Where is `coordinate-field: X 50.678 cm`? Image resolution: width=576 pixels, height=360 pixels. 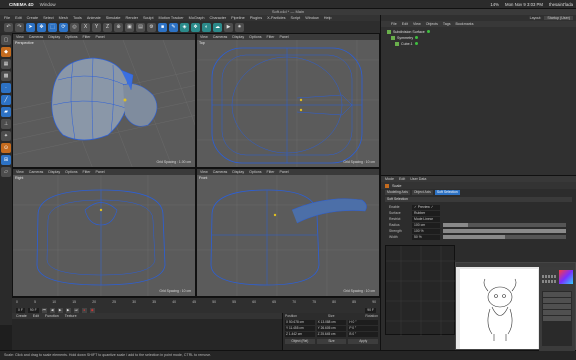 coordinate-field: X 50.678 cm is located at coordinates (300, 322).